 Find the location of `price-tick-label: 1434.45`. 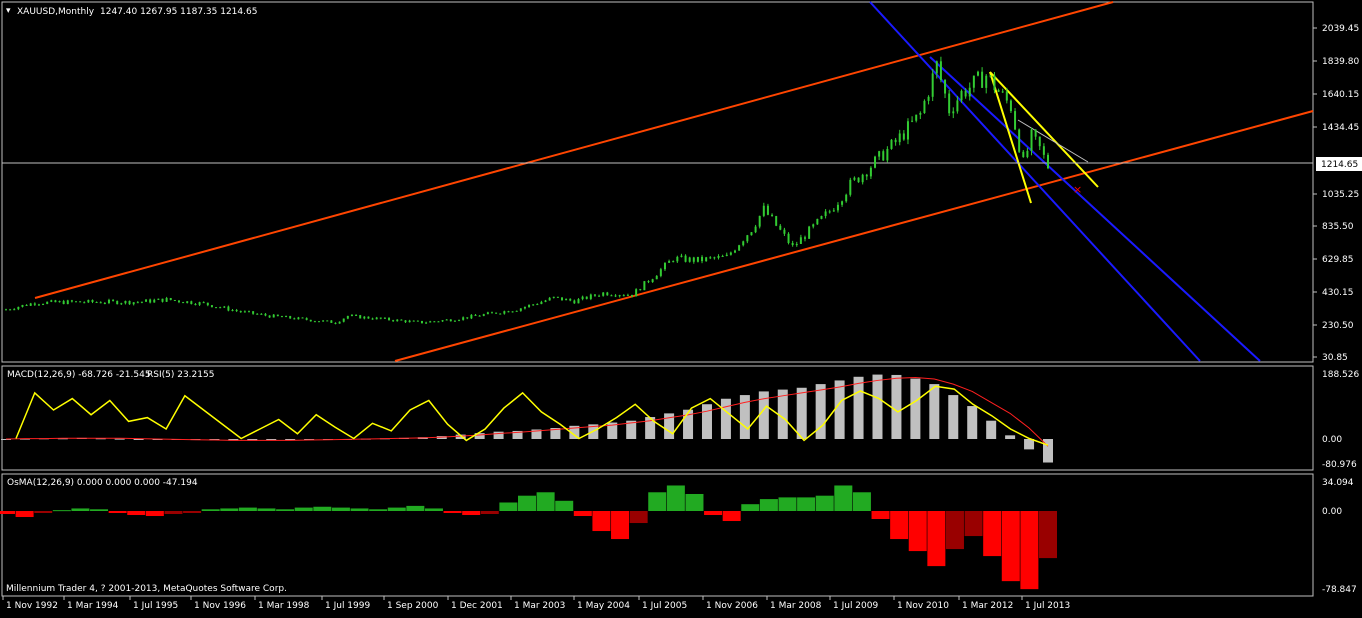

price-tick-label: 1434.45 is located at coordinates (1340, 128).